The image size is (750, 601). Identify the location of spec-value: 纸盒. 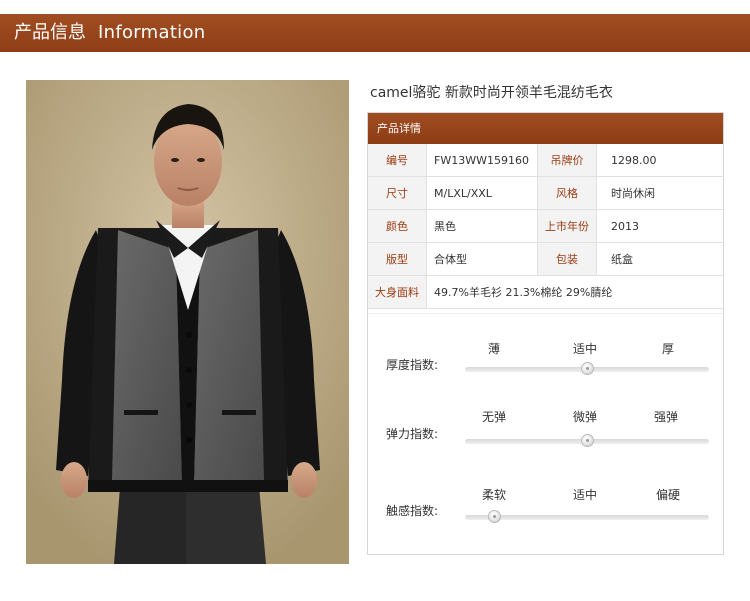
(659, 259).